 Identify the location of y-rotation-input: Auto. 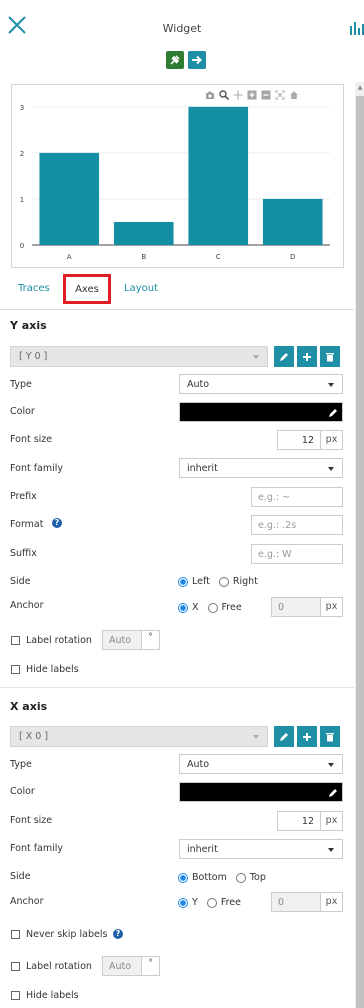
(122, 640).